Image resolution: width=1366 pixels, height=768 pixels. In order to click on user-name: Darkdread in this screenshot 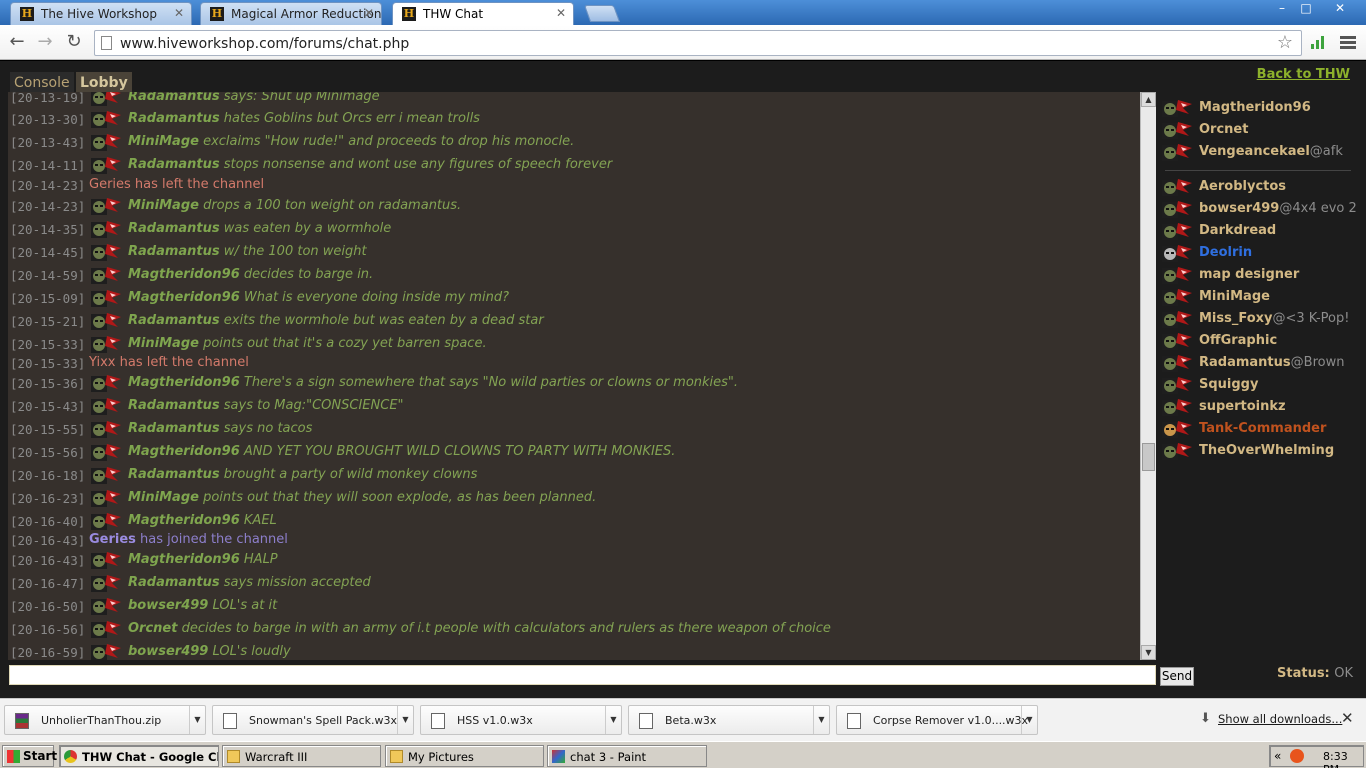, I will do `click(1237, 230)`.